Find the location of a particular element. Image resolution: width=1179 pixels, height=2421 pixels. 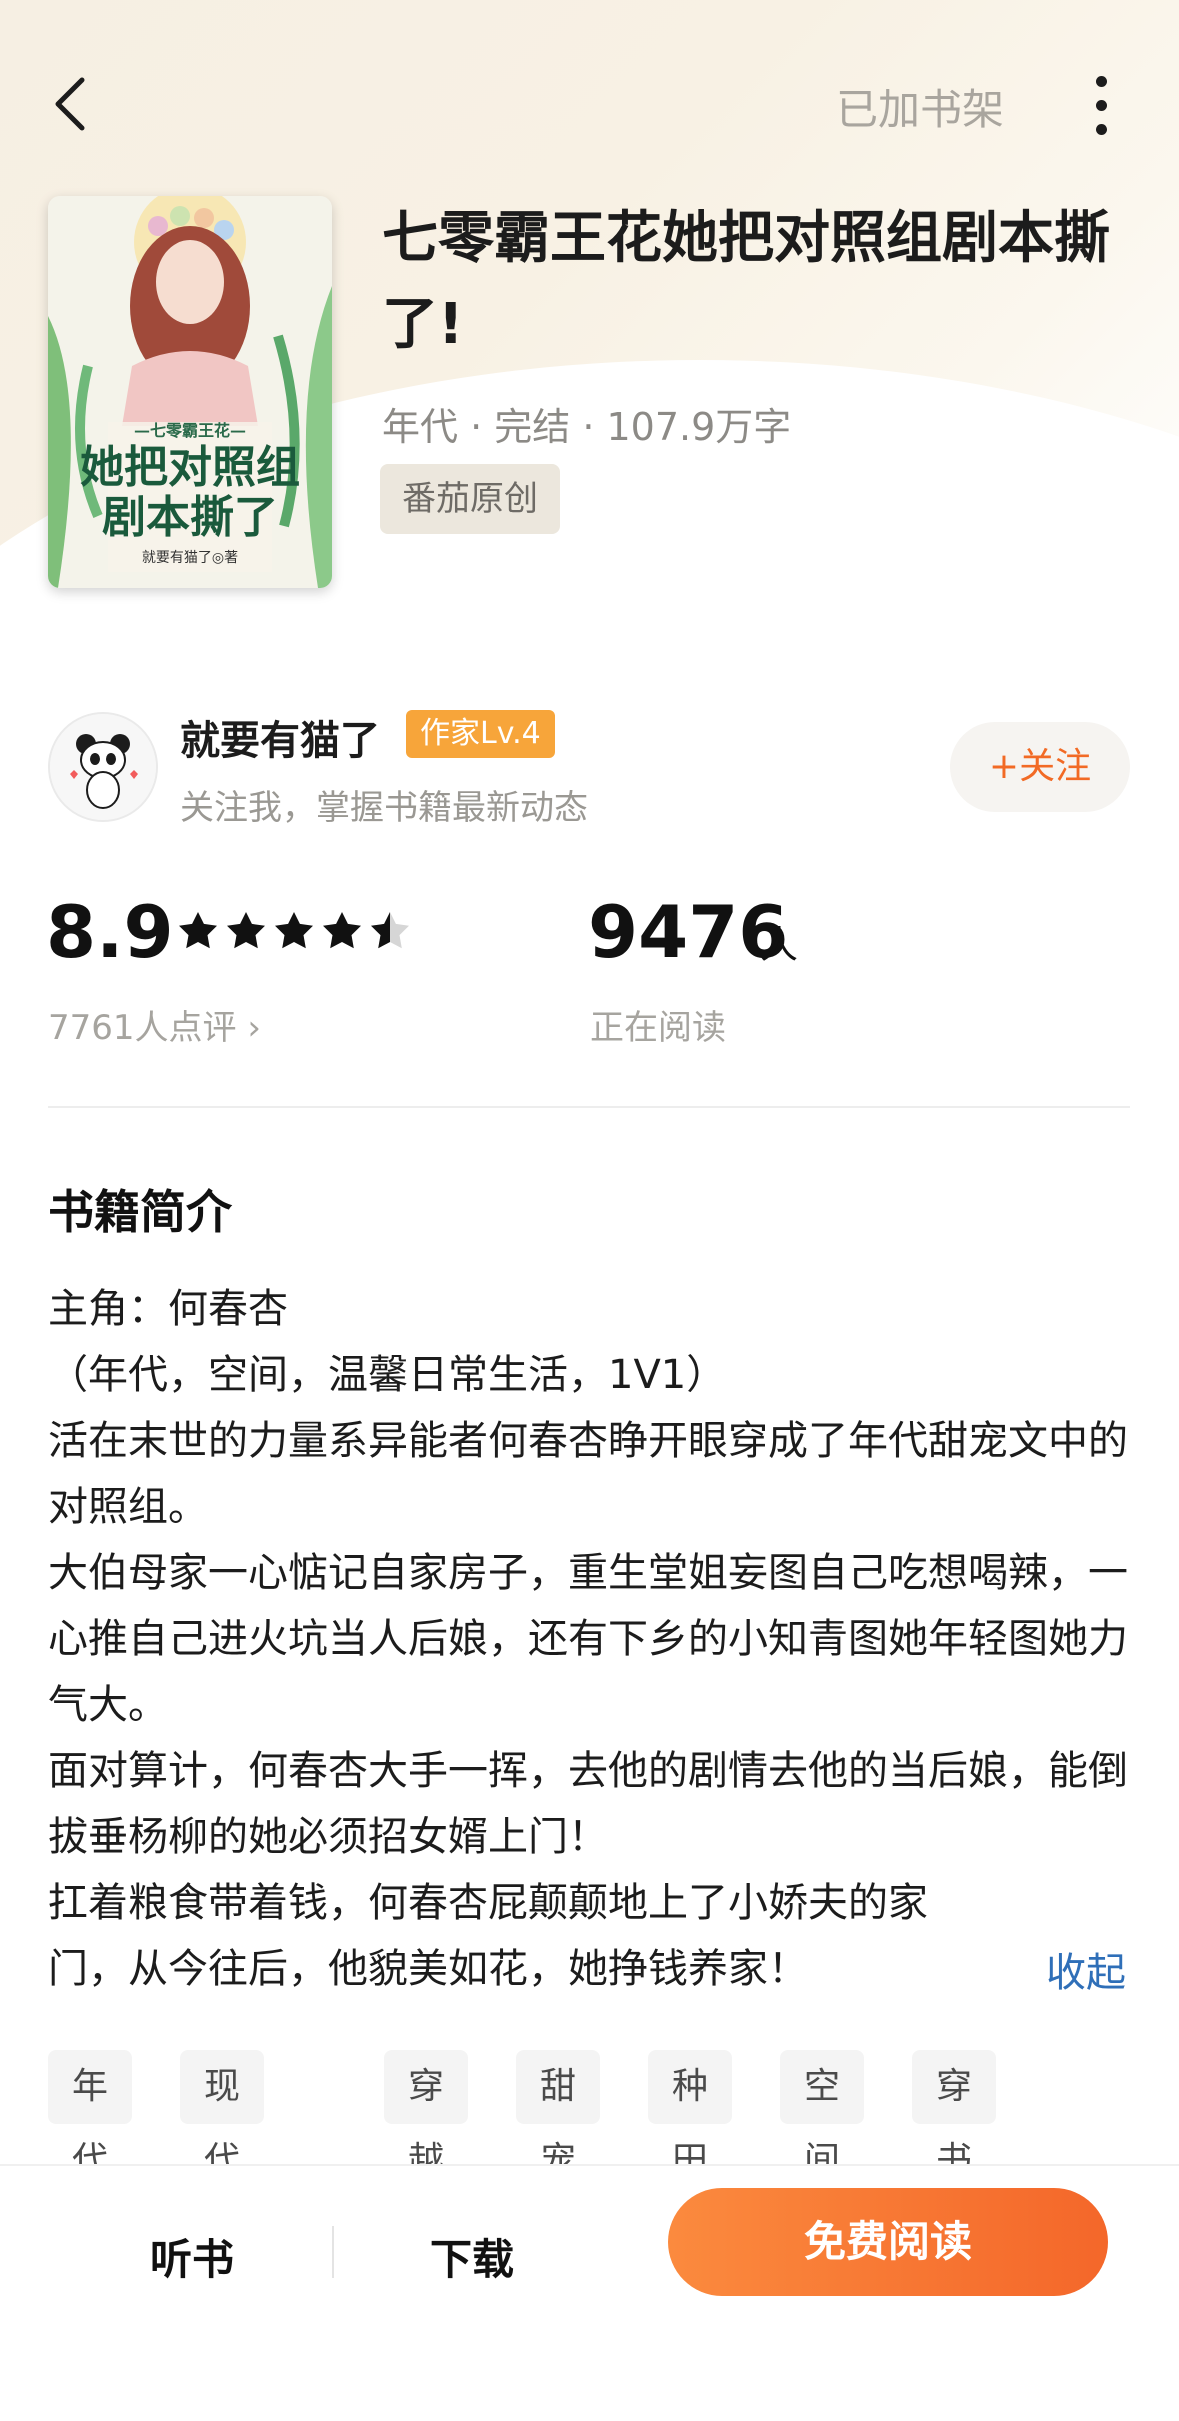

intro-paragraph: 主角：何春杏 is located at coordinates (168, 1309).